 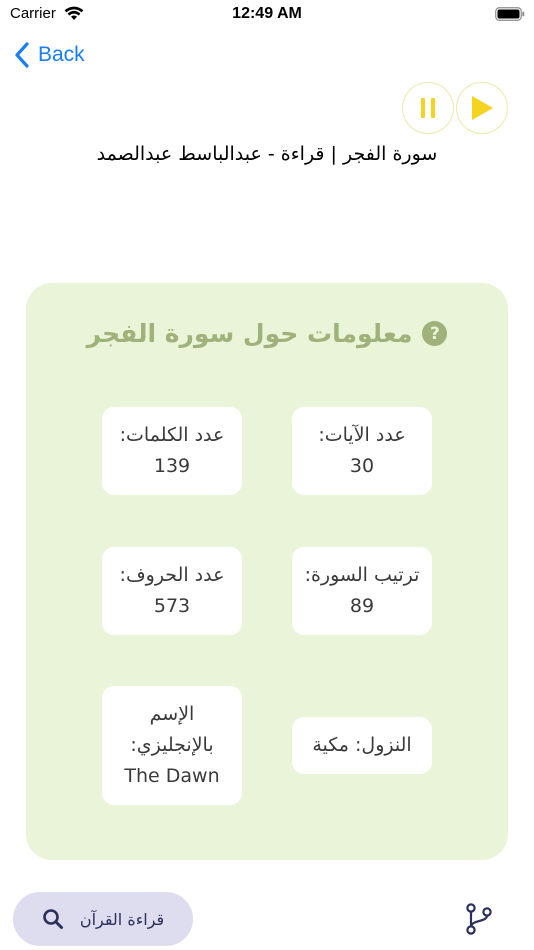 What do you see at coordinates (172, 591) in the screenshot?
I see `stat-letters: عدد الحروف: 573` at bounding box center [172, 591].